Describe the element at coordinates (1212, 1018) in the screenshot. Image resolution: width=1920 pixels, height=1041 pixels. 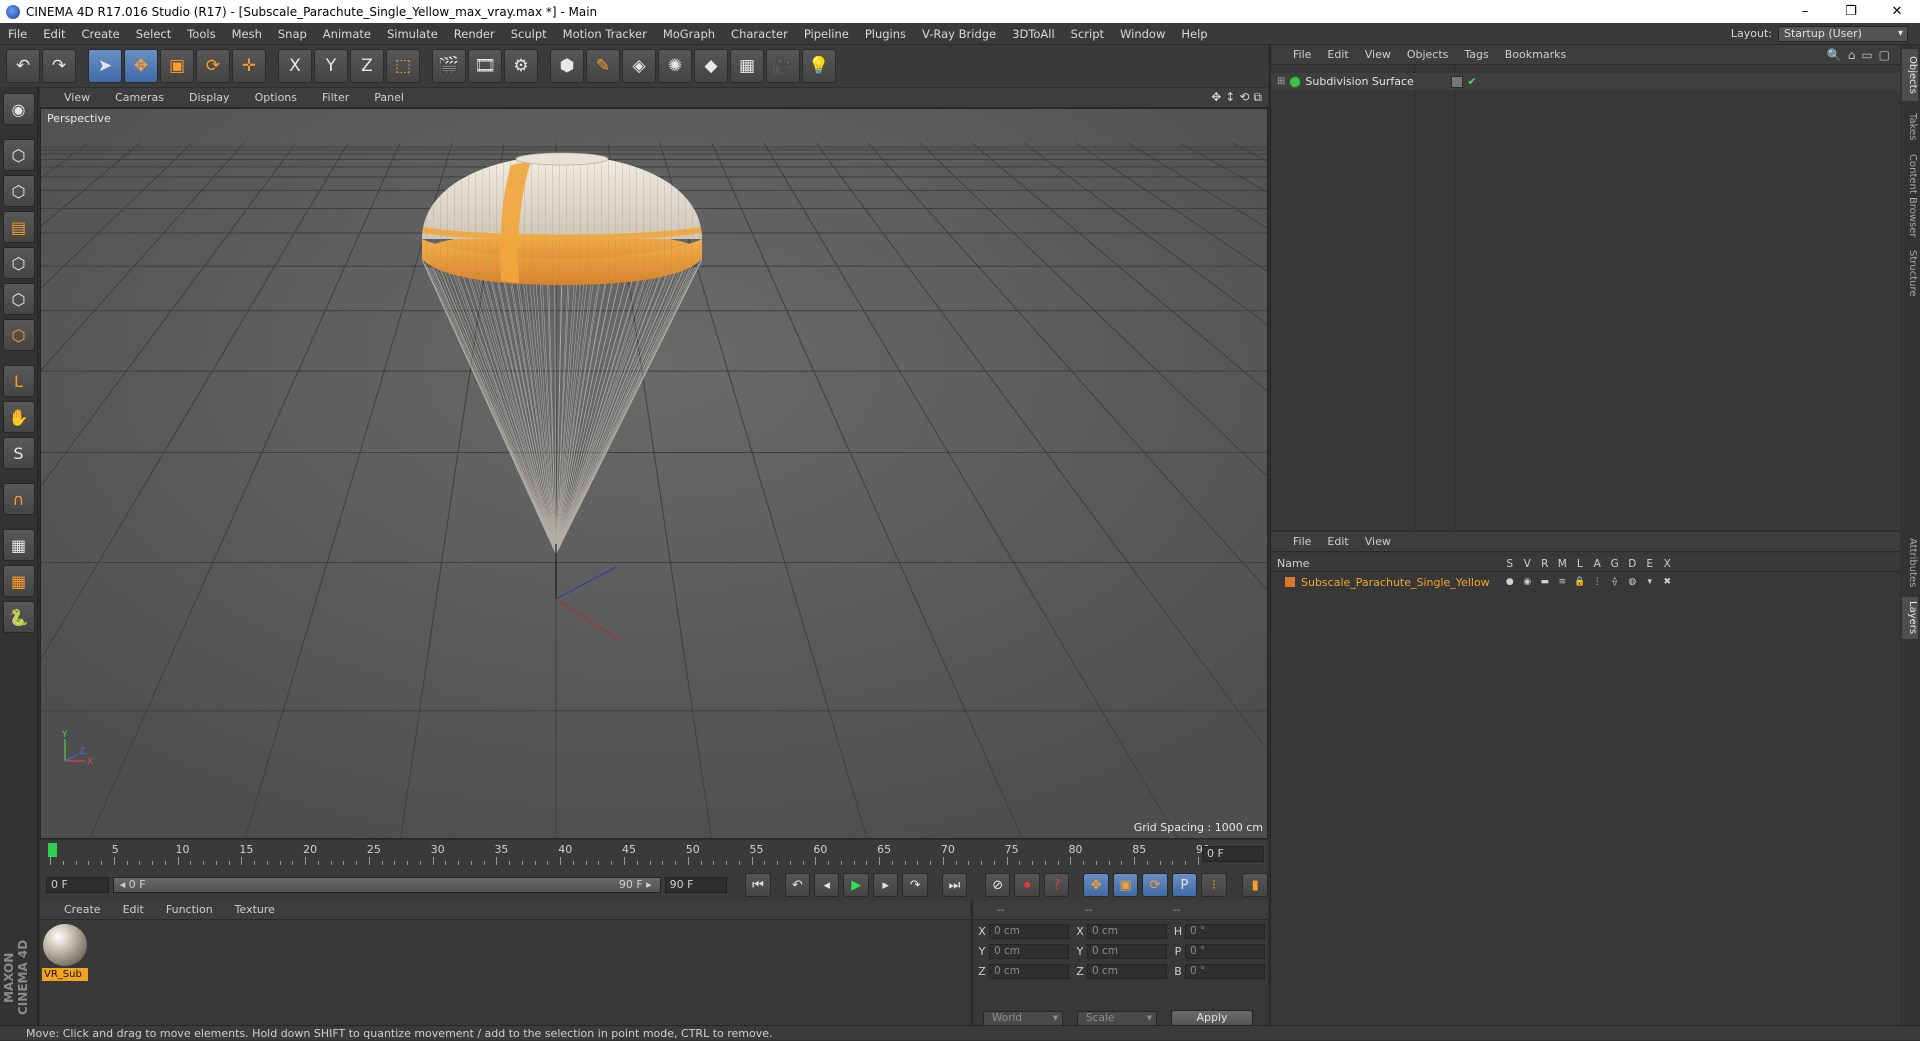
I see `apply-button: Apply` at that location.